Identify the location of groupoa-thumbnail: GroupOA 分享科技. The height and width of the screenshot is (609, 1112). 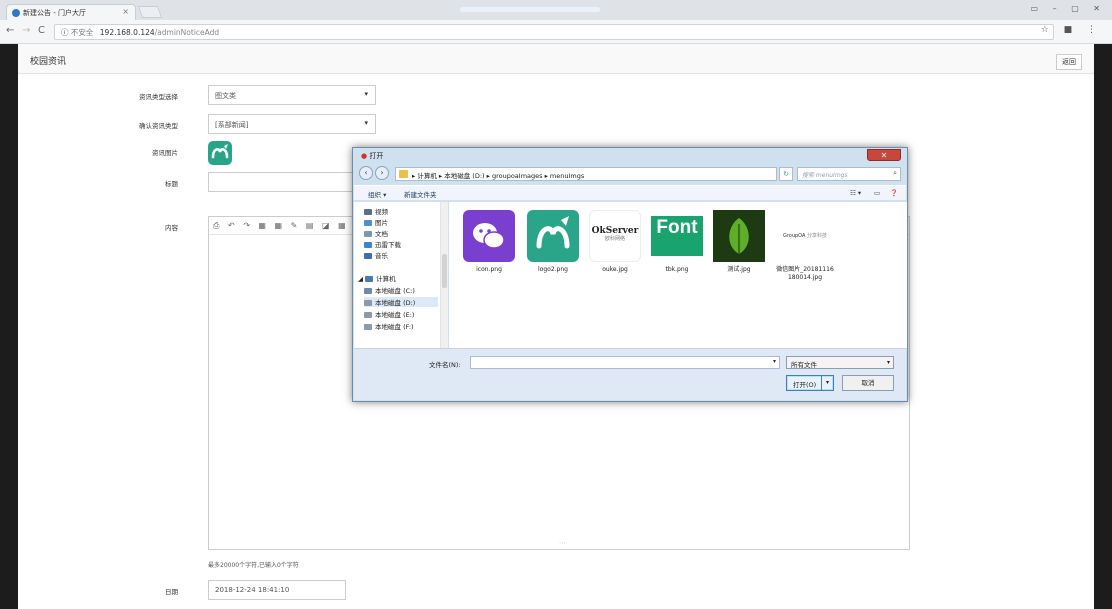
(805, 236).